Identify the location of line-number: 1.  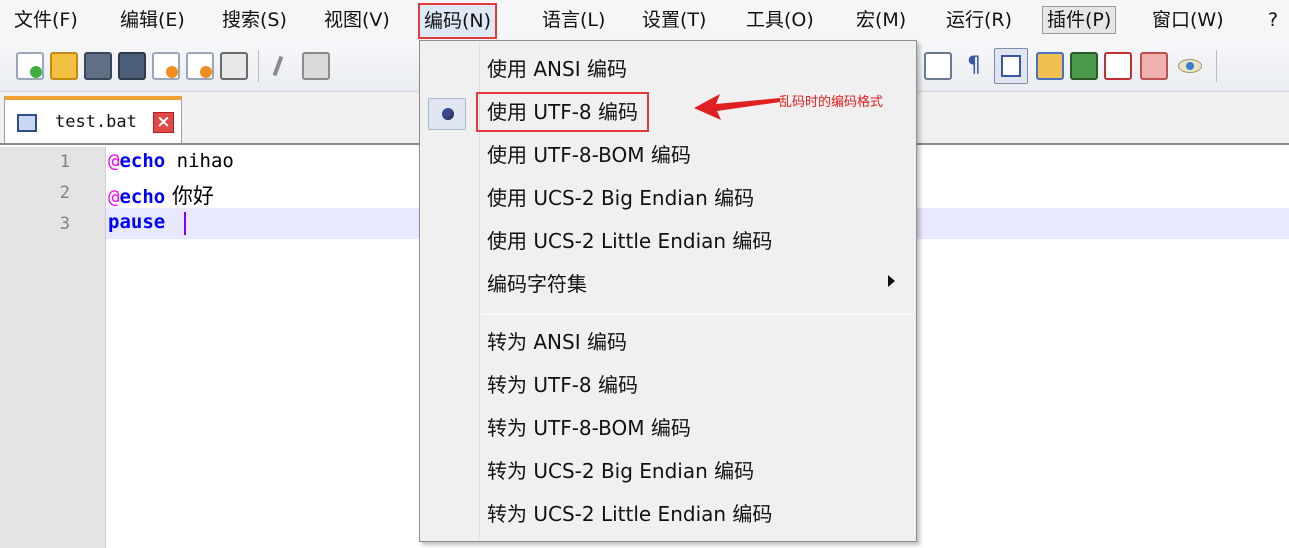
(64, 162).